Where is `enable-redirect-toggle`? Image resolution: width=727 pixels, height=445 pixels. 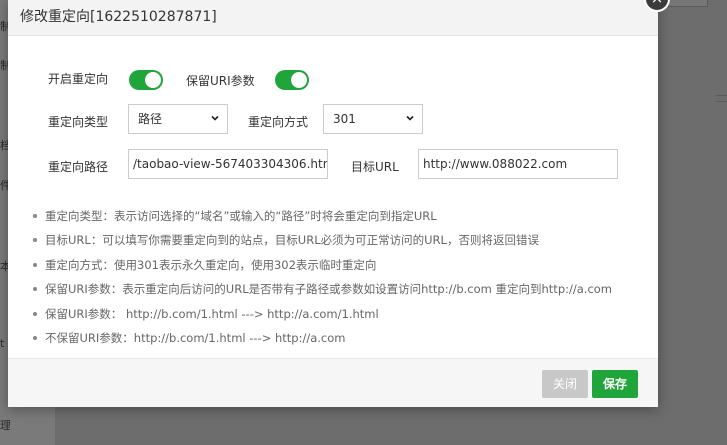 enable-redirect-toggle is located at coordinates (146, 80).